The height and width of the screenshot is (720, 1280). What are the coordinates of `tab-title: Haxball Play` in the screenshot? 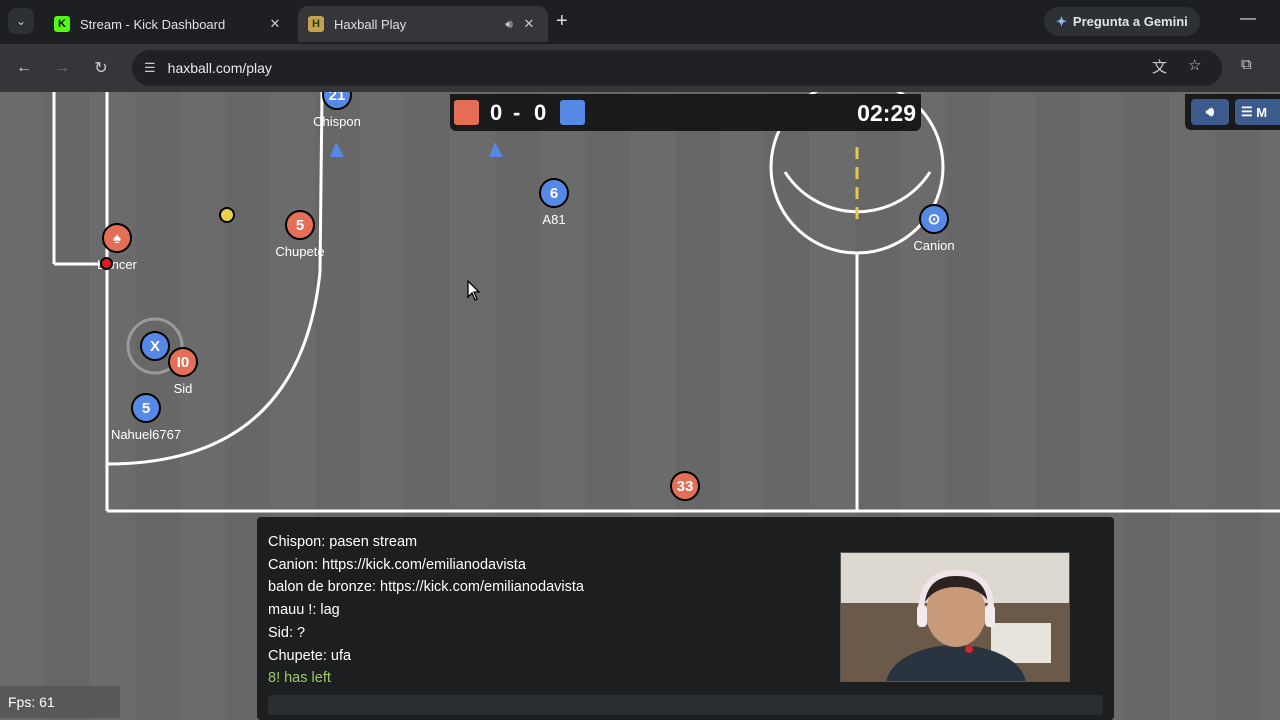 It's located at (370, 24).